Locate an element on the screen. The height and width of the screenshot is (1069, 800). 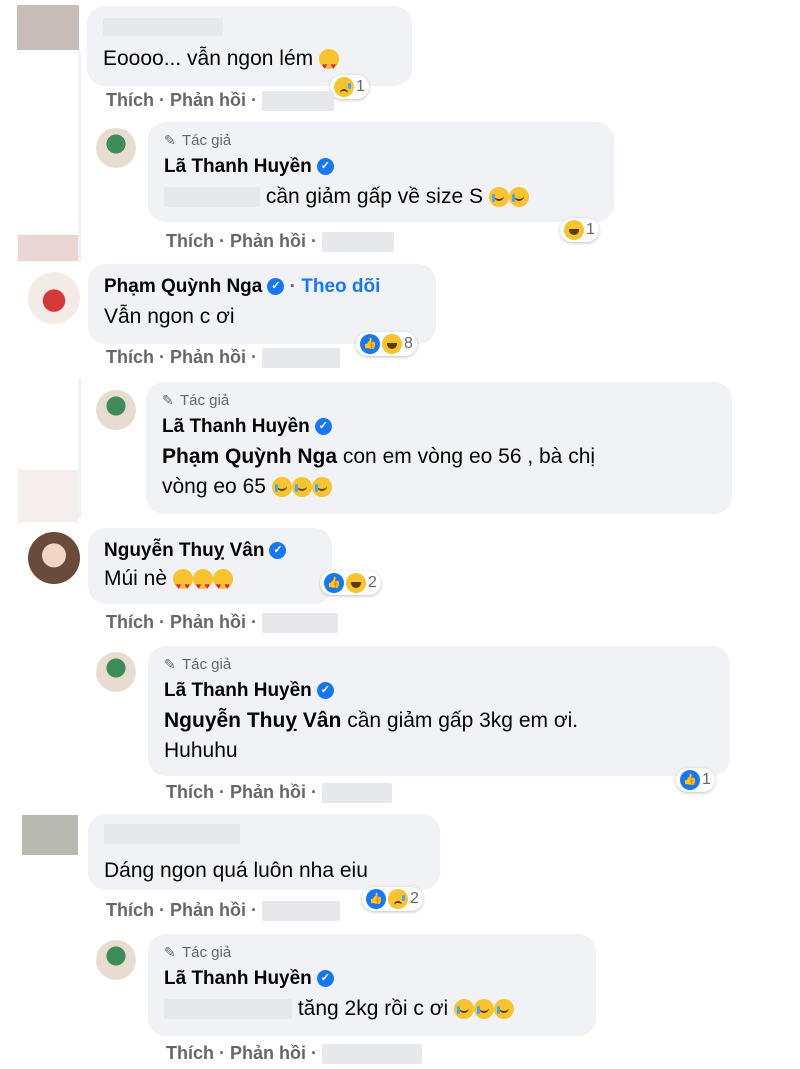
commenter-name: Nguyễn Thuỵ Vân is located at coordinates (184, 550).